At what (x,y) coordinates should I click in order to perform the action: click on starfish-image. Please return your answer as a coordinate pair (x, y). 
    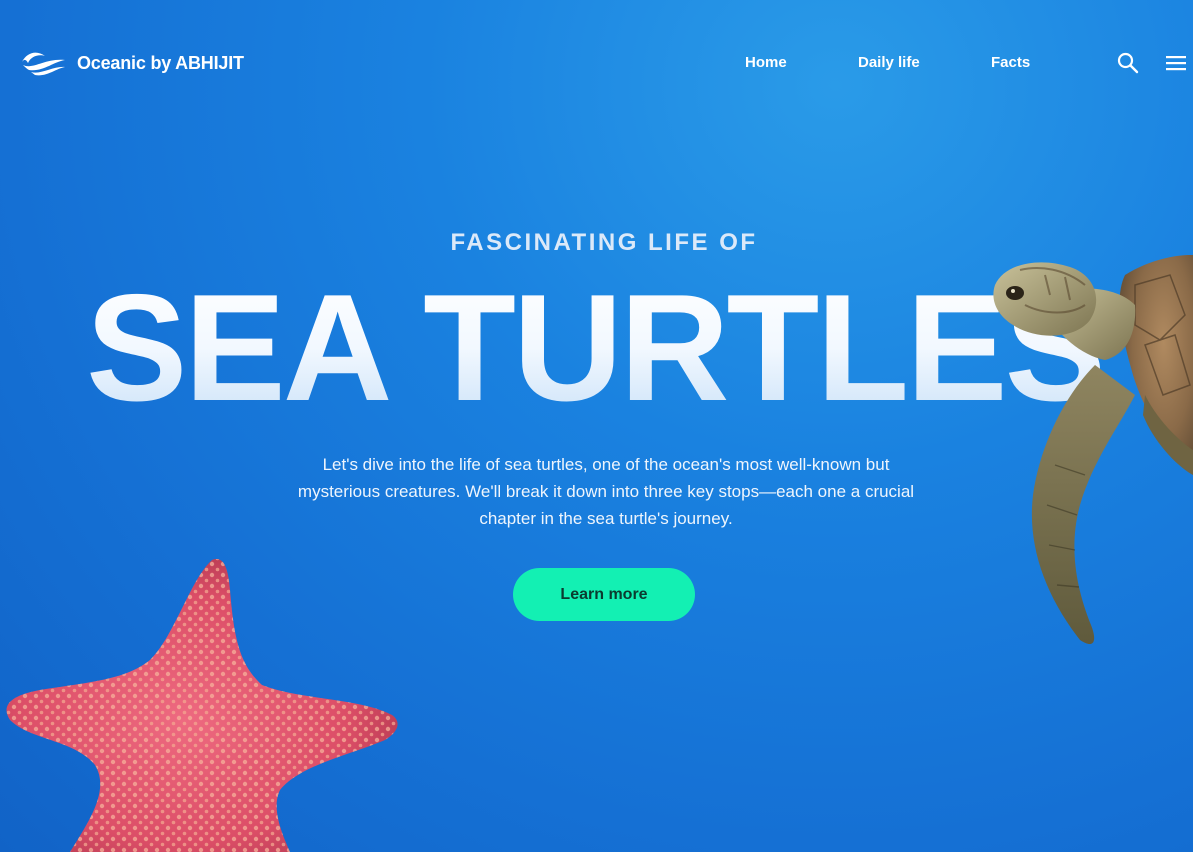
    Looking at the image, I should click on (202, 705).